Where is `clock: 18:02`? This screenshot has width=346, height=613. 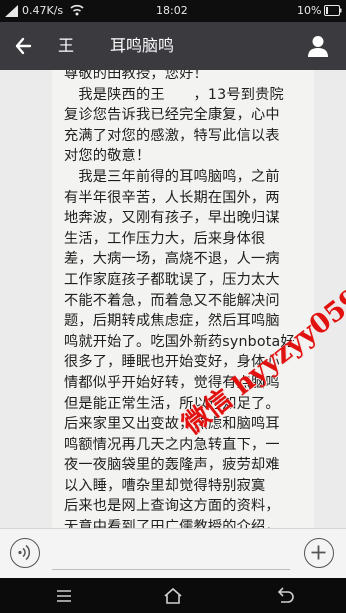 clock: 18:02 is located at coordinates (172, 10).